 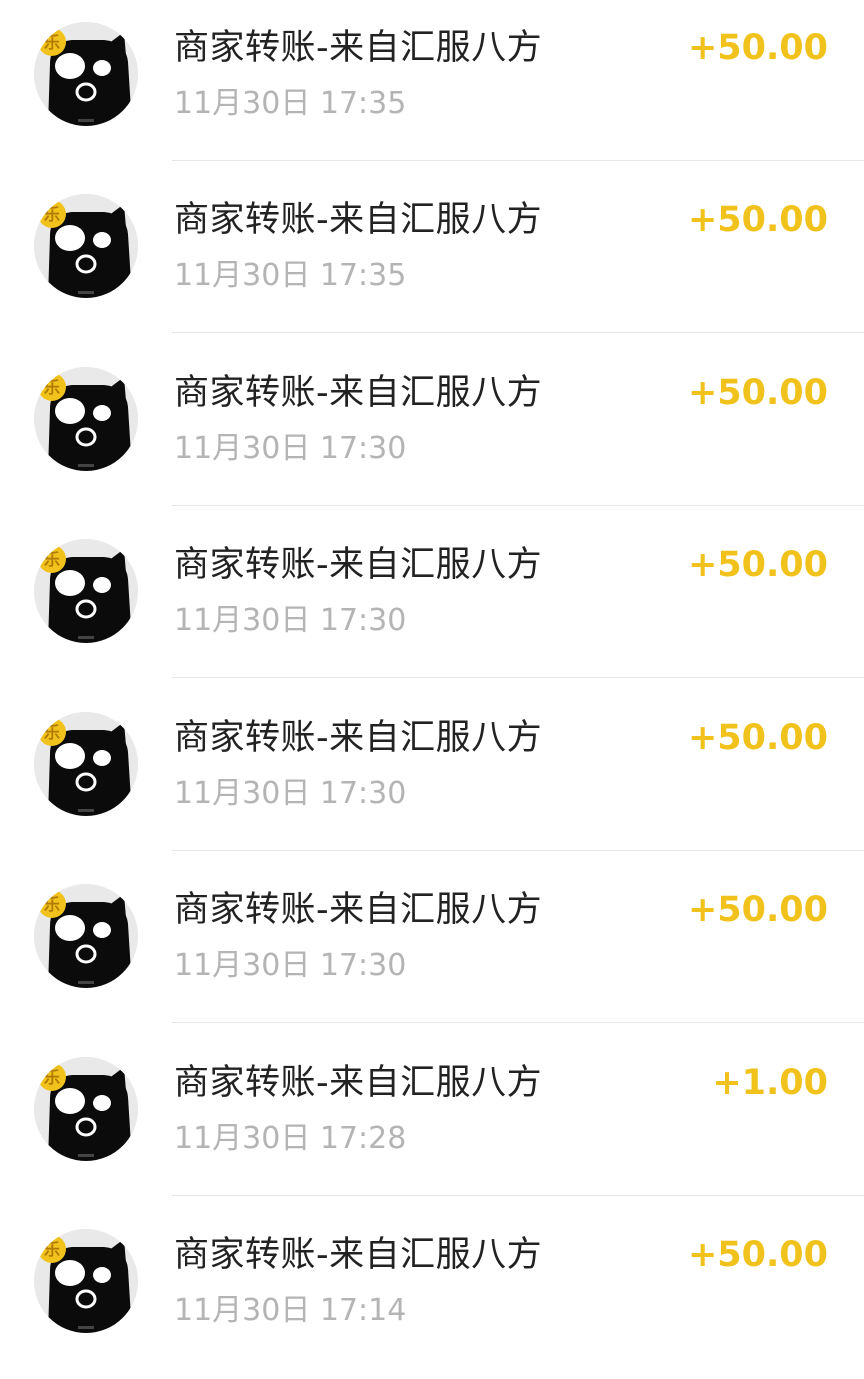 What do you see at coordinates (432, 1121) in the screenshot?
I see `transaction-row: 乐 商家转账-来自汇服八方 11月30日 17:28 +1.00` at bounding box center [432, 1121].